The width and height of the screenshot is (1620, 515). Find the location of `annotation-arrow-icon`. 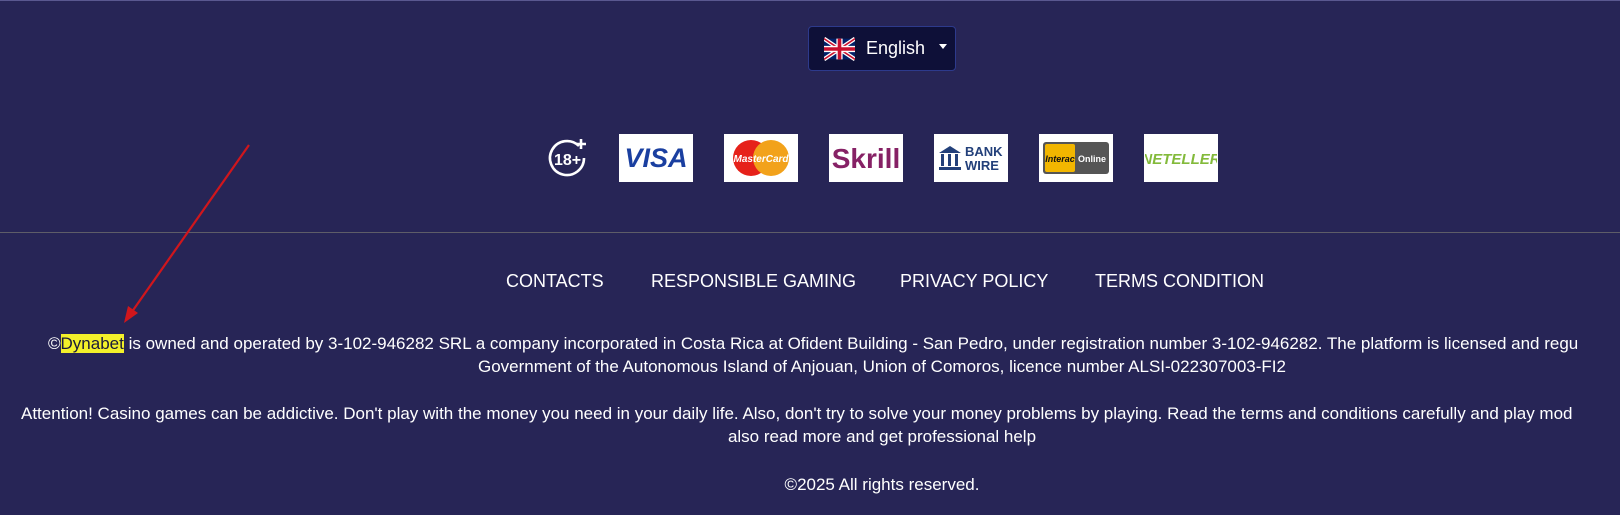

annotation-arrow-icon is located at coordinates (187, 233).